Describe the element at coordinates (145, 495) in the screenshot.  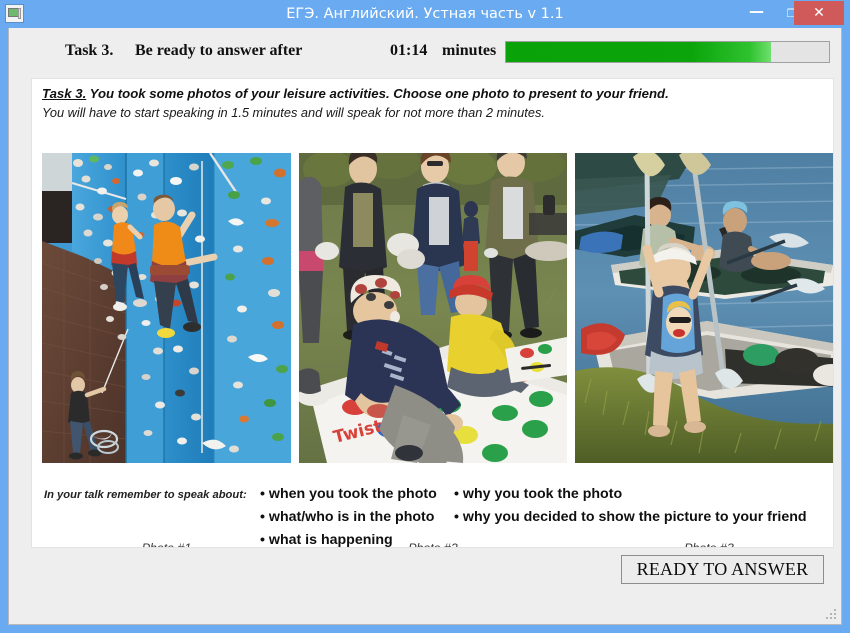
I see `talk-points-lead-in: In your talk remember to speak about:` at that location.